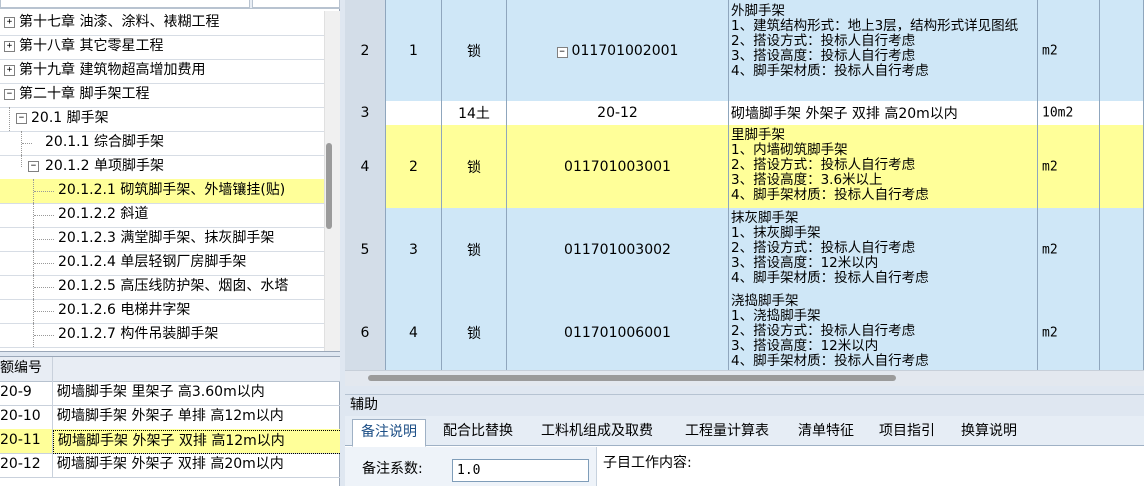 Image resolution: width=1144 pixels, height=486 pixels. I want to click on tree-item-label: 第十七章 油漆、涂料、裱糊工程, so click(119, 22).